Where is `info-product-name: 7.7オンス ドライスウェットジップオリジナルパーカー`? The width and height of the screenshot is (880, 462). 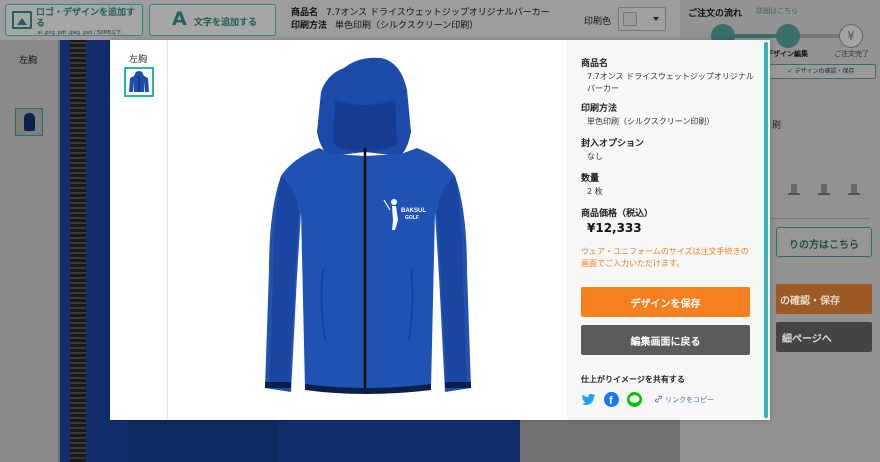
info-product-name: 7.7オンス ドライスウェットジップオリジナルパーカー is located at coordinates (670, 82).